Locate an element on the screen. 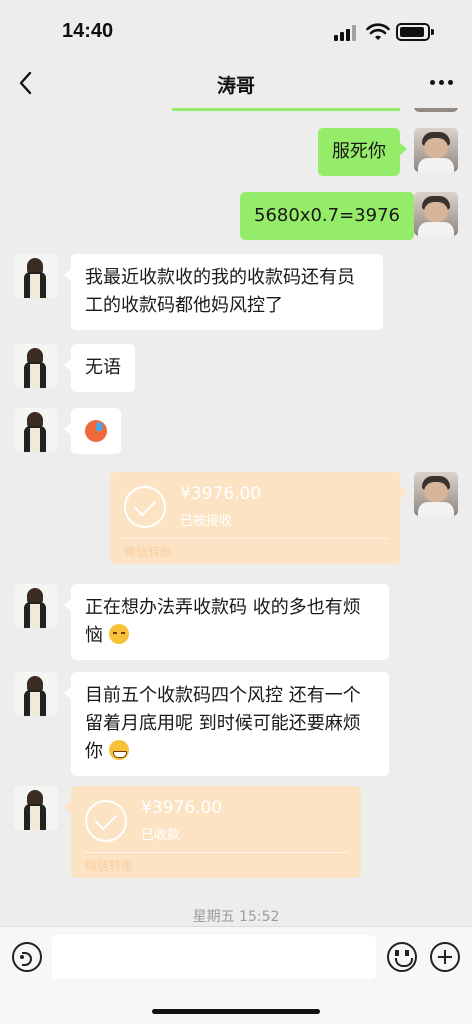 This screenshot has width=472, height=1024. message-bubble: 5680x0.7=3976 is located at coordinates (330, 216).